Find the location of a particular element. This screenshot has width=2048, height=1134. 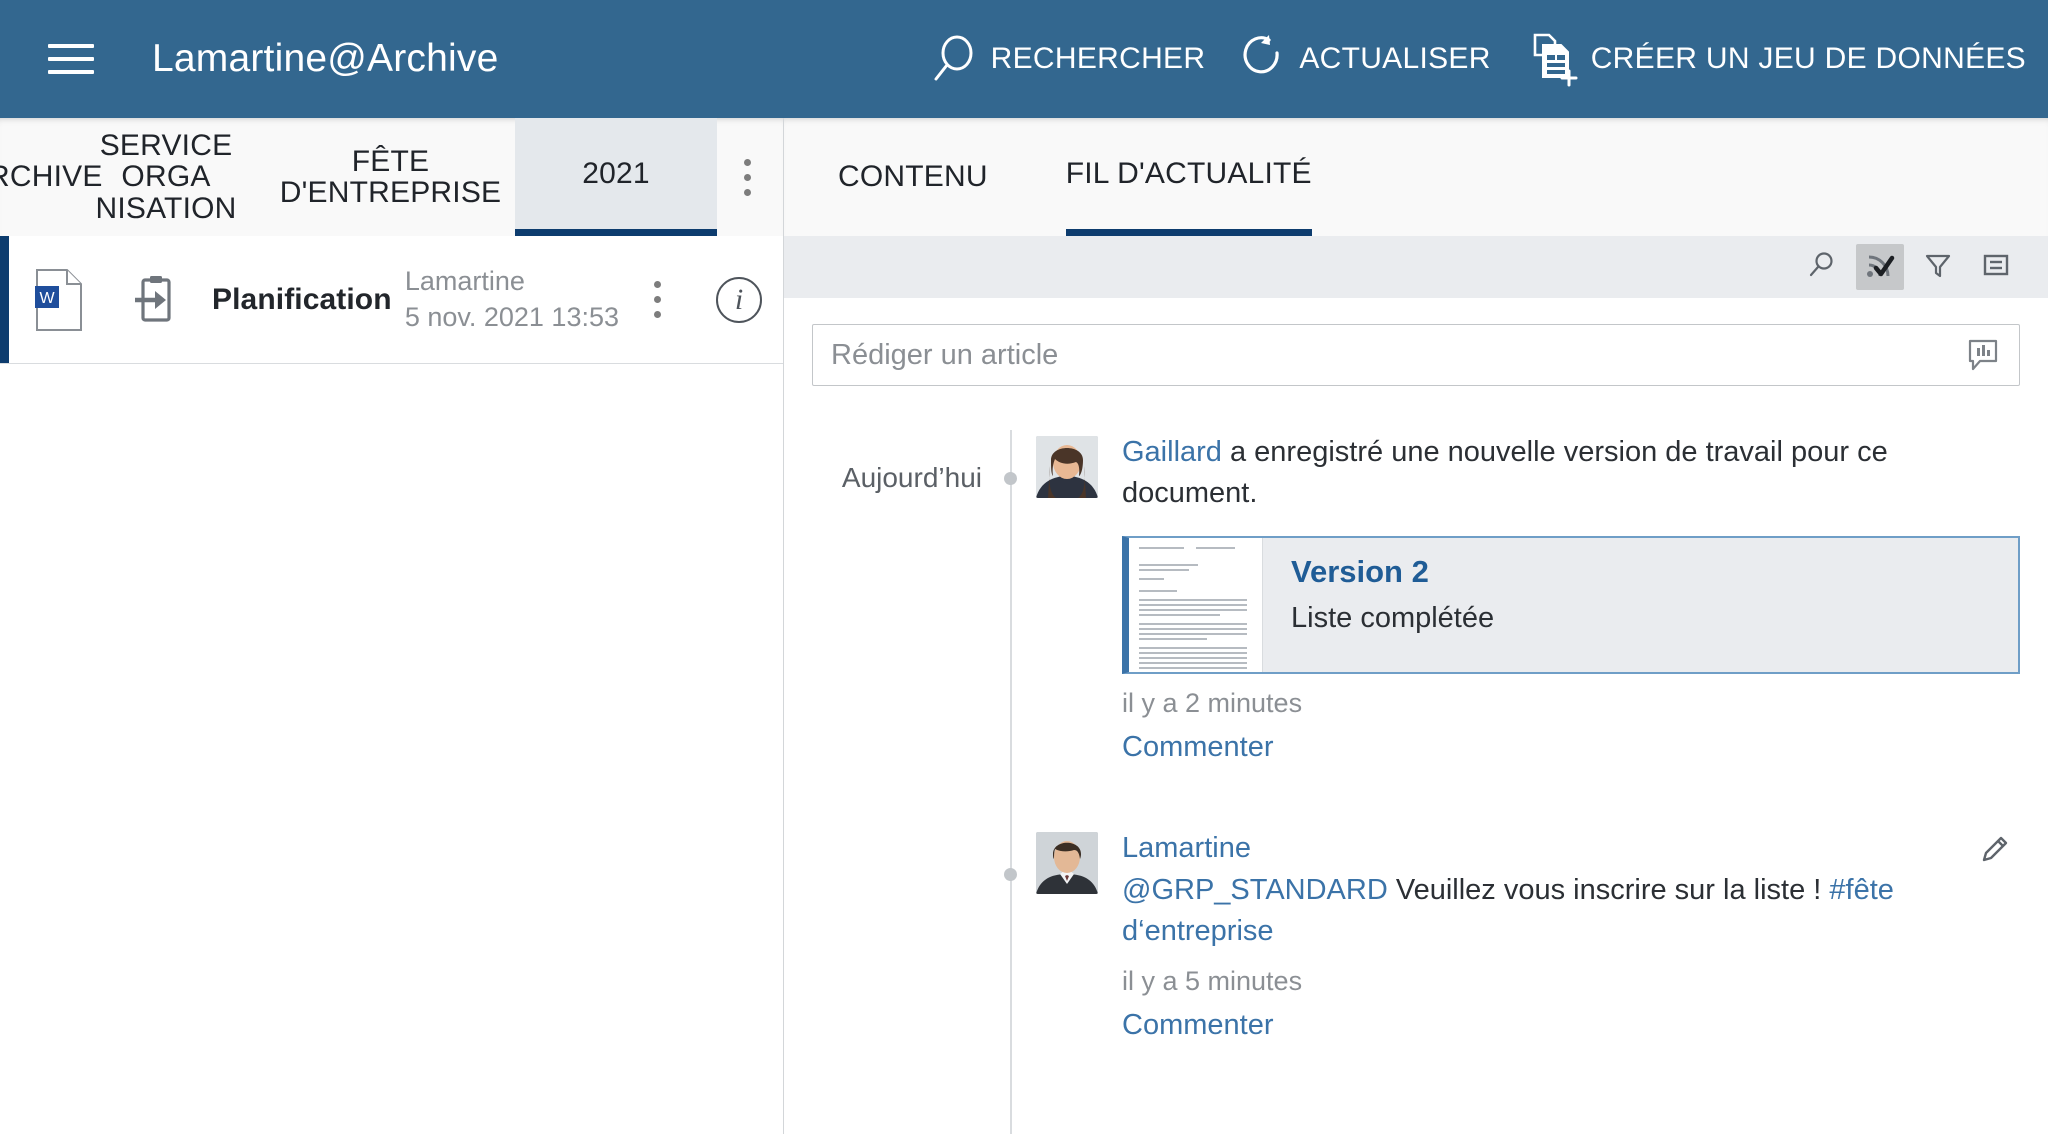

version-subtitle: Liste complétée is located at coordinates (1393, 618).